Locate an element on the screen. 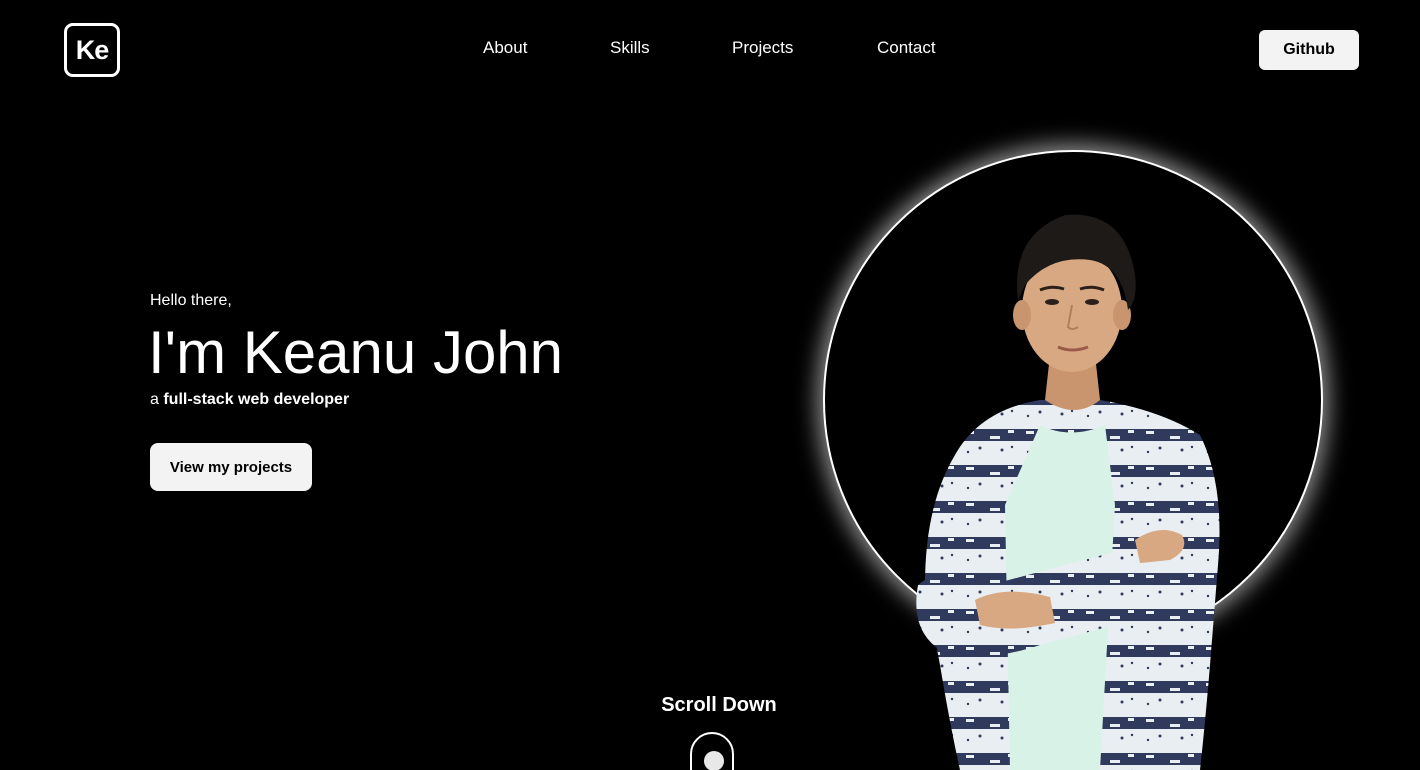 The height and width of the screenshot is (770, 1420). hero-tagline: a full-stack web developer is located at coordinates (249, 400).